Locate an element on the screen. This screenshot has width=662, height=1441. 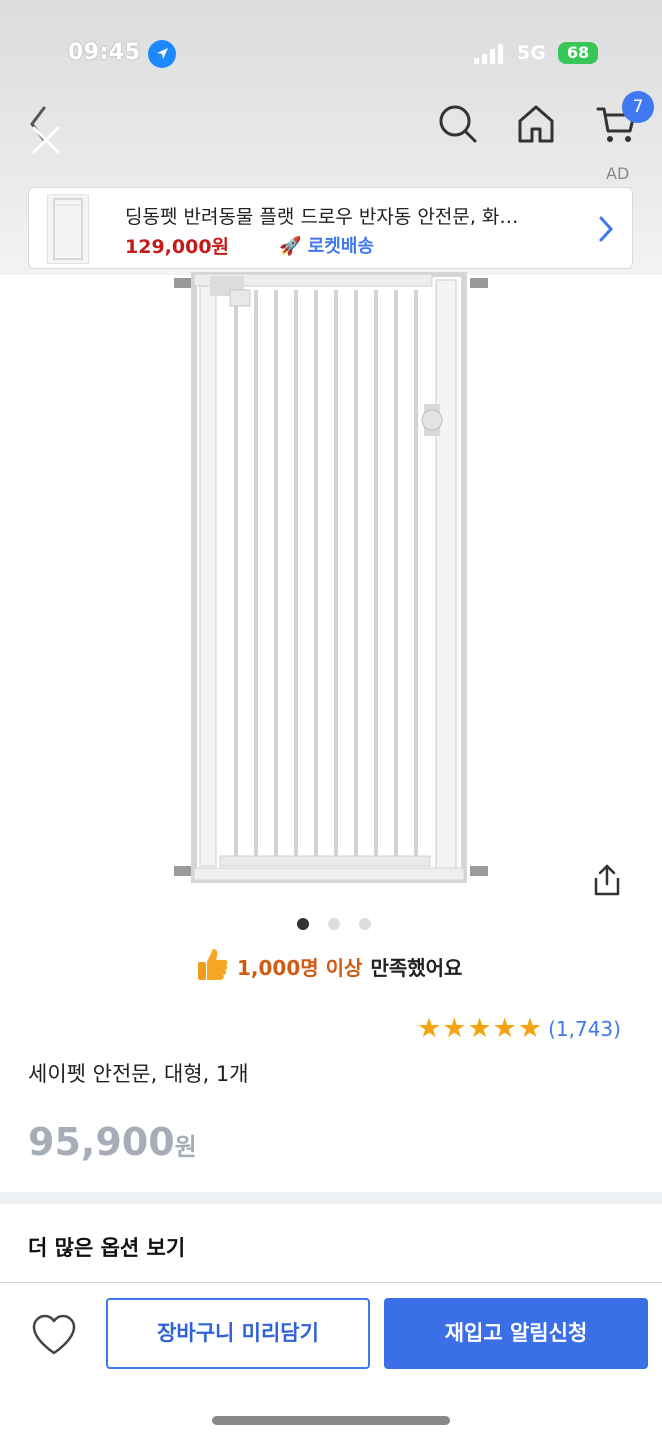
cellular-signal-icon is located at coordinates (489, 54).